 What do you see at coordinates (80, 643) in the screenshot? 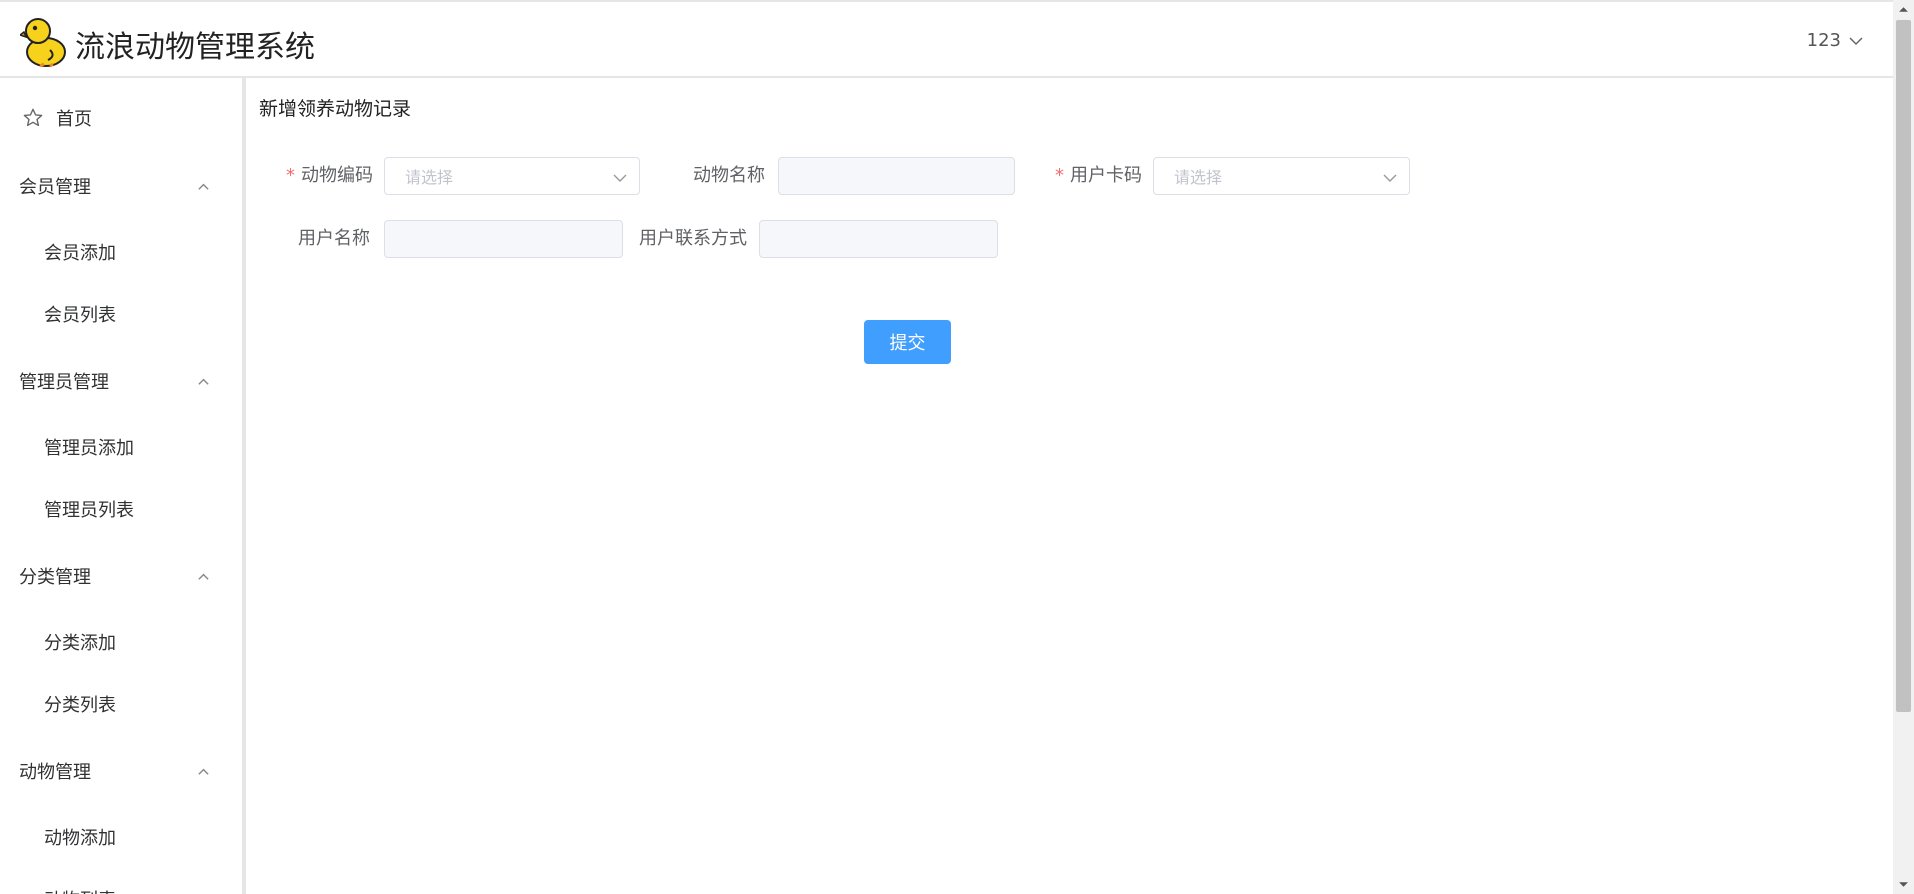
I see `sidebar-item-label: 分类添加` at bounding box center [80, 643].